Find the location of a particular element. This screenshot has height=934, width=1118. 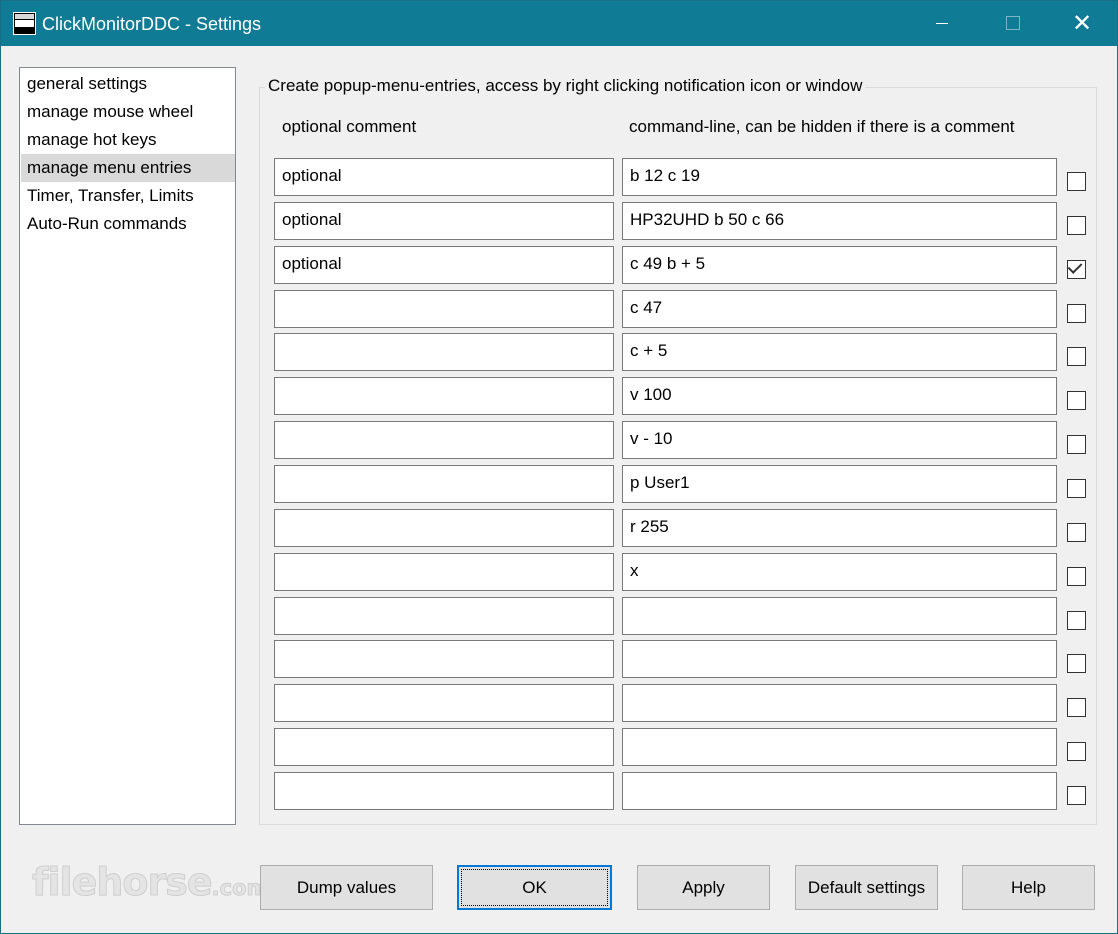

close-icon: ✕ is located at coordinates (1082, 23).